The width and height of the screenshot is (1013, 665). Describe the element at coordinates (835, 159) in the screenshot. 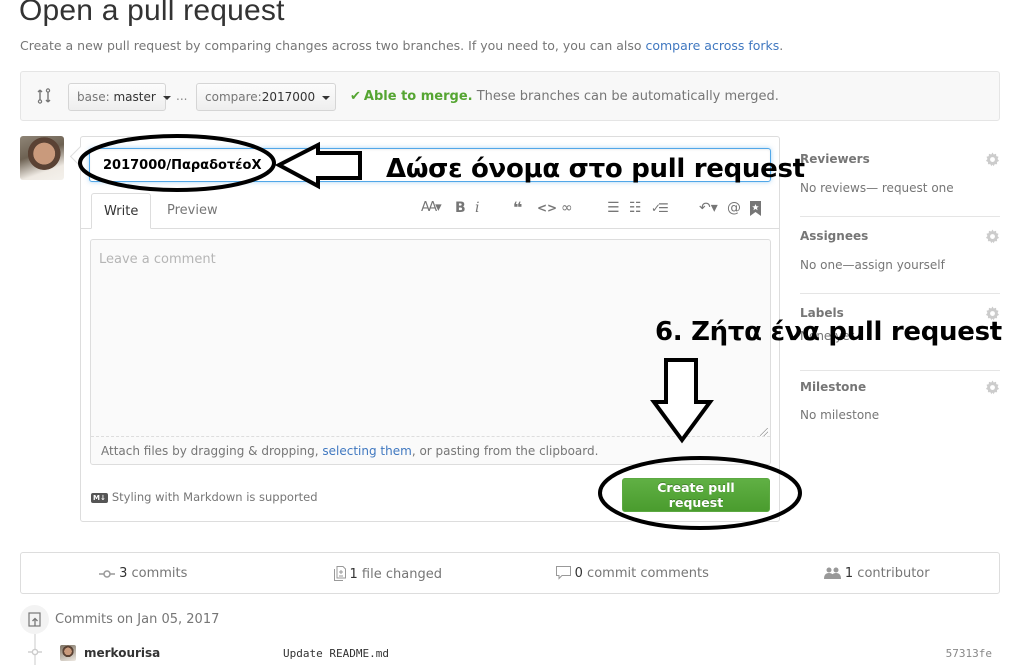

I see `sidebar-heading: Reviewers` at that location.